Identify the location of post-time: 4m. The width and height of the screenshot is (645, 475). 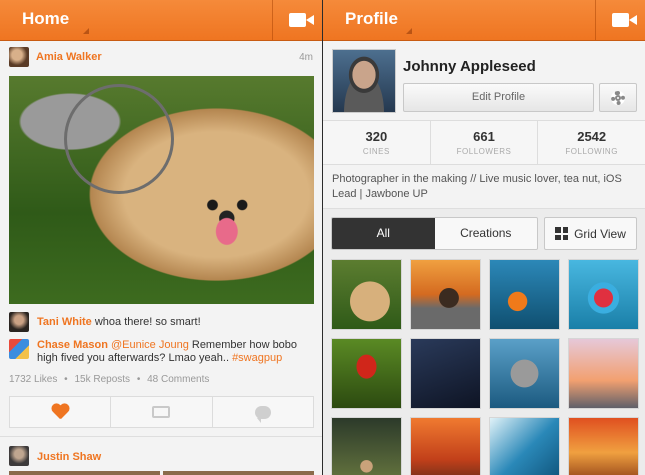
(306, 57).